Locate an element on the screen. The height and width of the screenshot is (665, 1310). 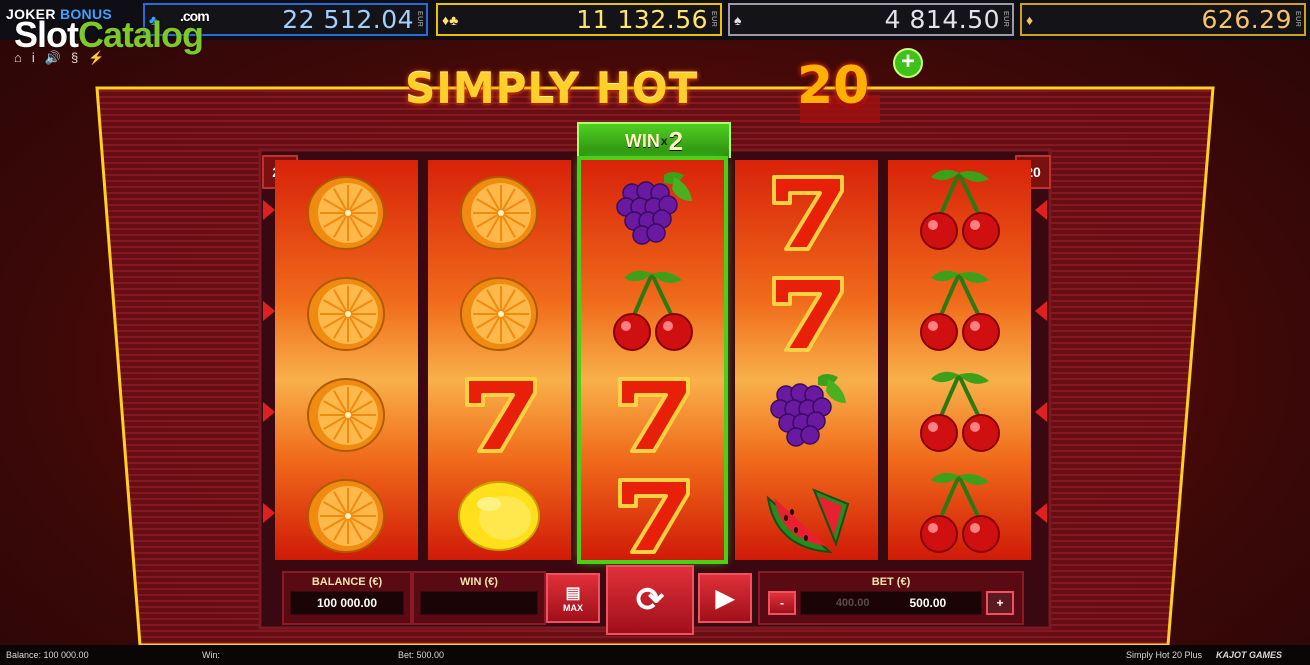
status-win: Win: is located at coordinates (211, 655).